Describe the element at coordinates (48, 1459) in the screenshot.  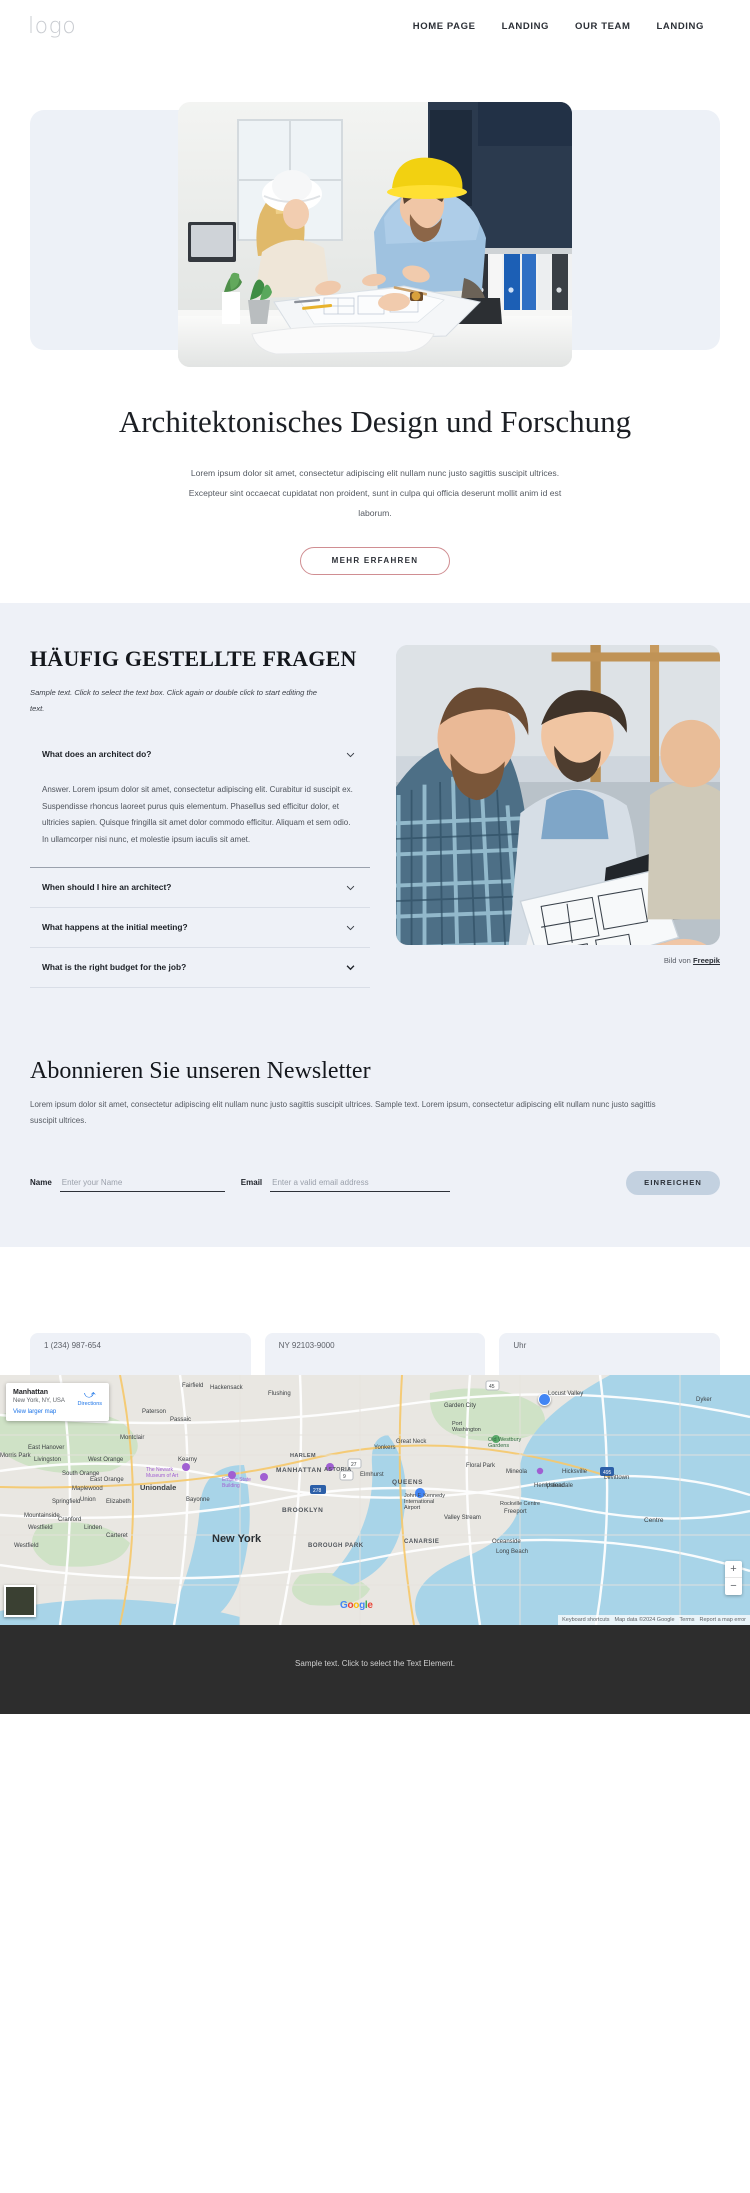
I see `map-label-livingston: Livingston` at that location.